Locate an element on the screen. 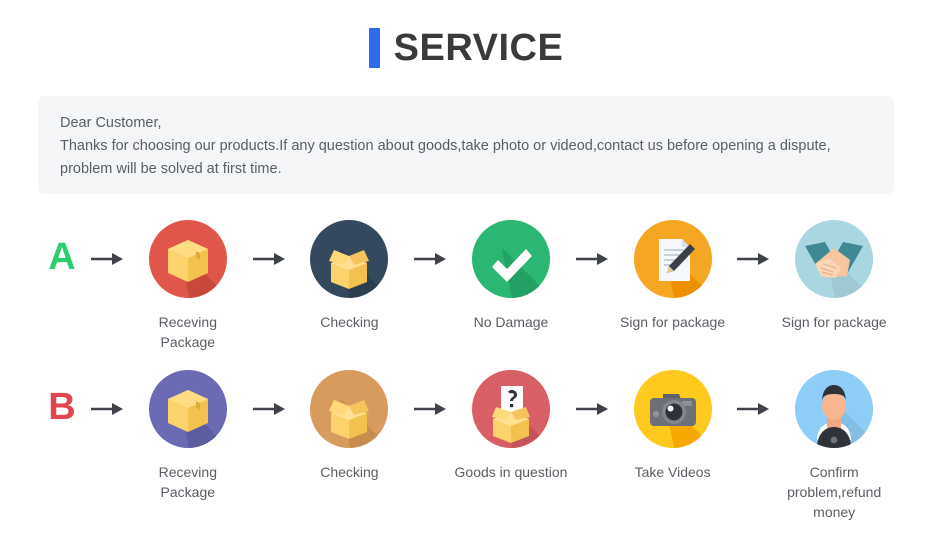  flow-step: No Damage is located at coordinates (511, 272).